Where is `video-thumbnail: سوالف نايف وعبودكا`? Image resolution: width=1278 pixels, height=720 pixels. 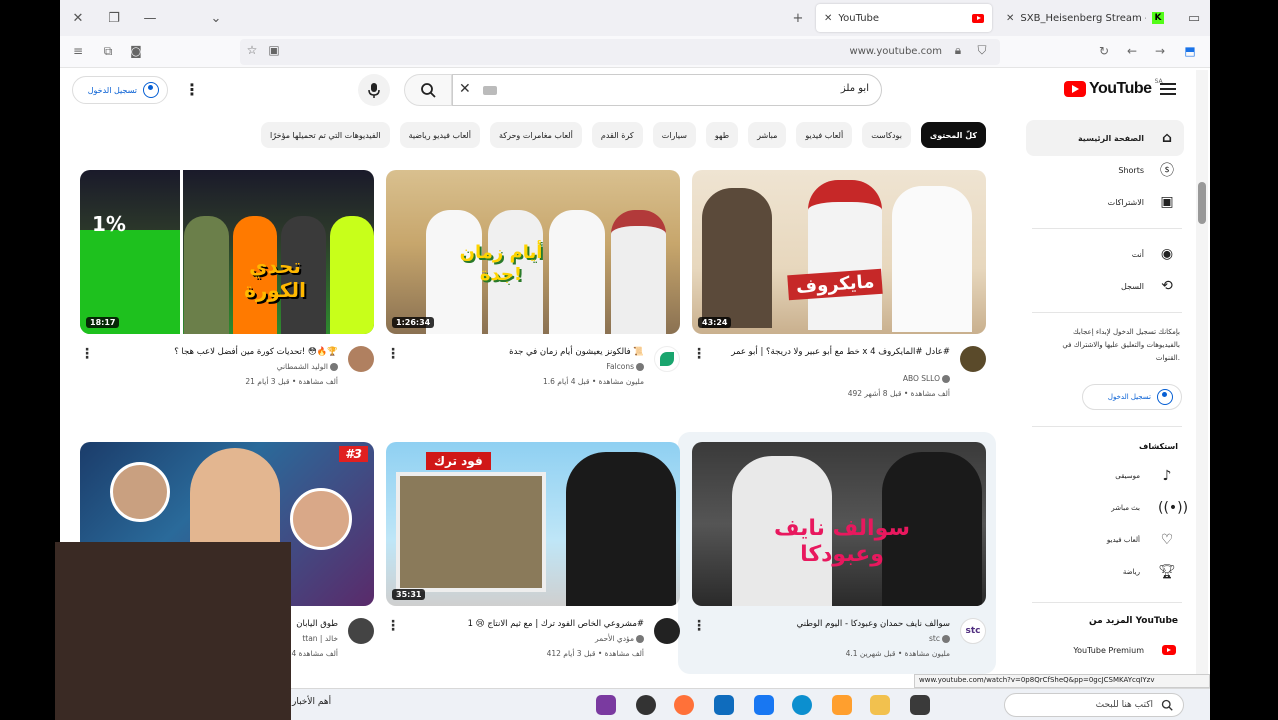
video-thumbnail: سوالف نايف وعبودكا is located at coordinates (839, 524).